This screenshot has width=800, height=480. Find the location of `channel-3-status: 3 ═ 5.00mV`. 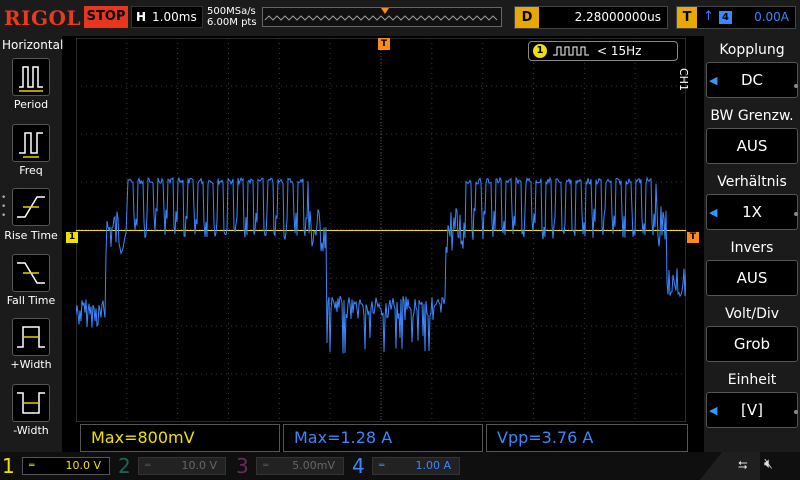

channel-3-status: 3 ═ 5.00mV is located at coordinates (290, 466).